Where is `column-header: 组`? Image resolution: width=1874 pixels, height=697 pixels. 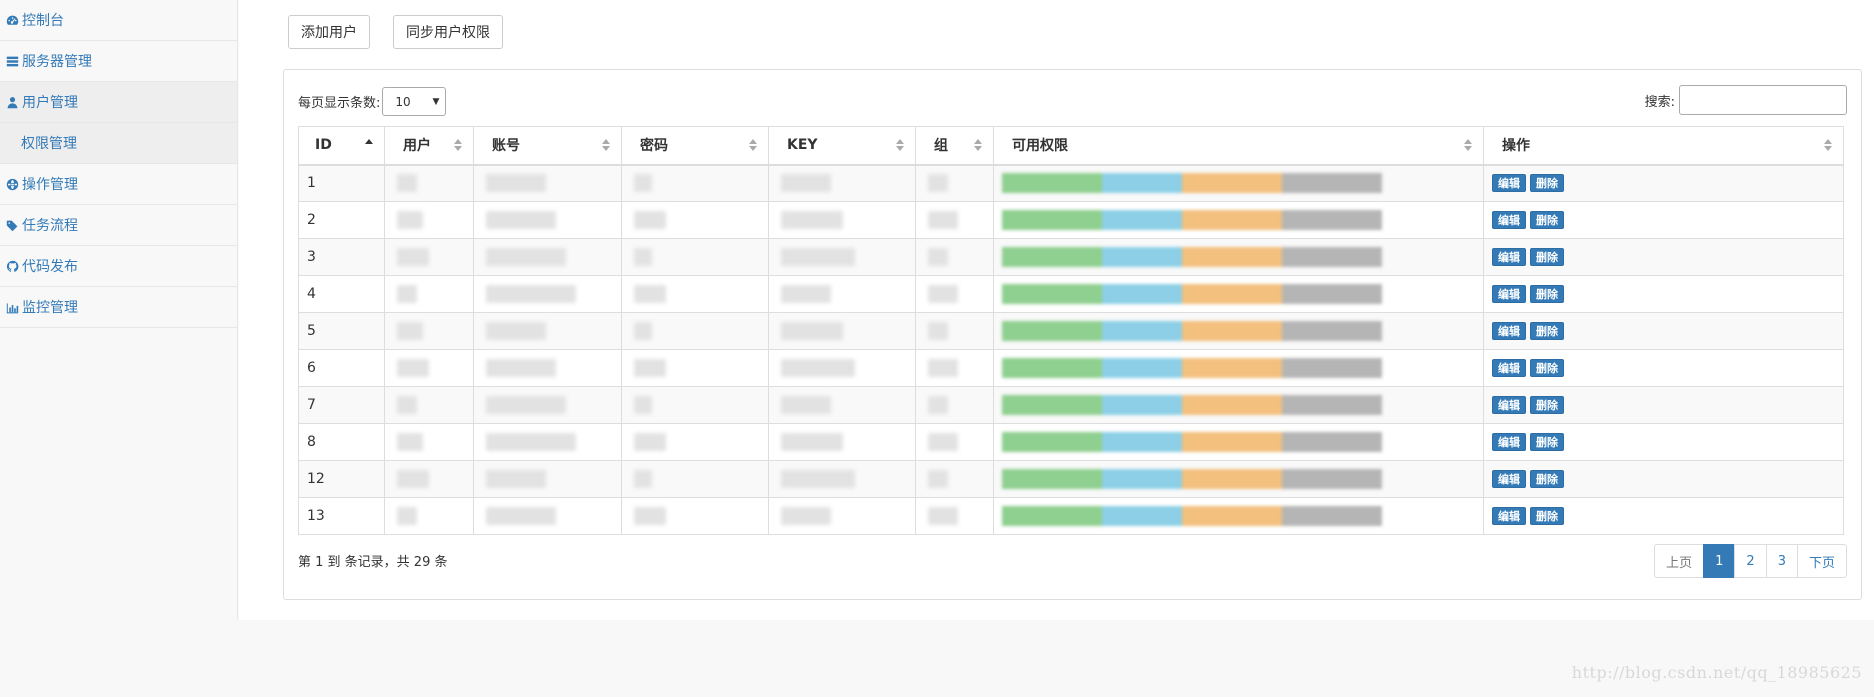 column-header: 组 is located at coordinates (954, 146).